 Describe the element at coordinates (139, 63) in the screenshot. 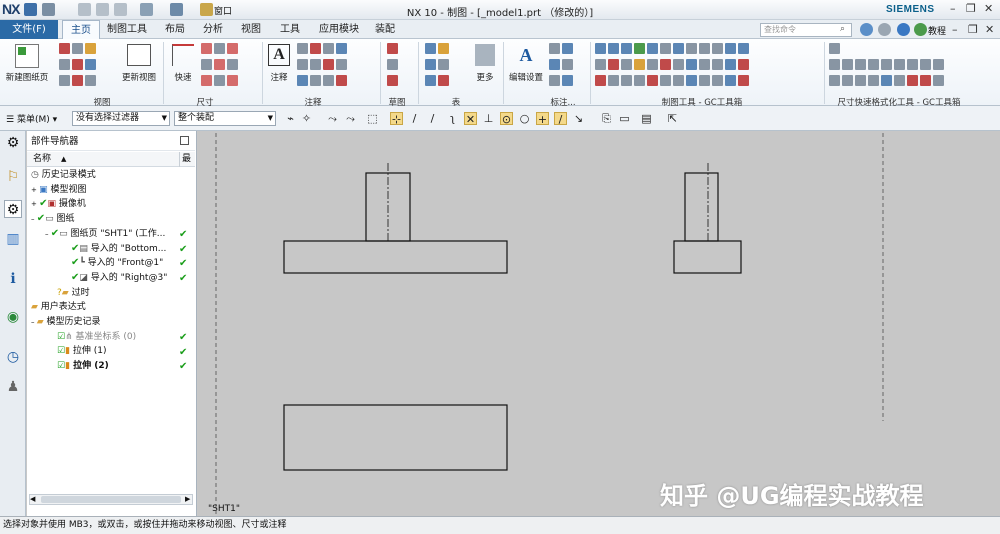

I see `update-view-button: 更新视图` at that location.